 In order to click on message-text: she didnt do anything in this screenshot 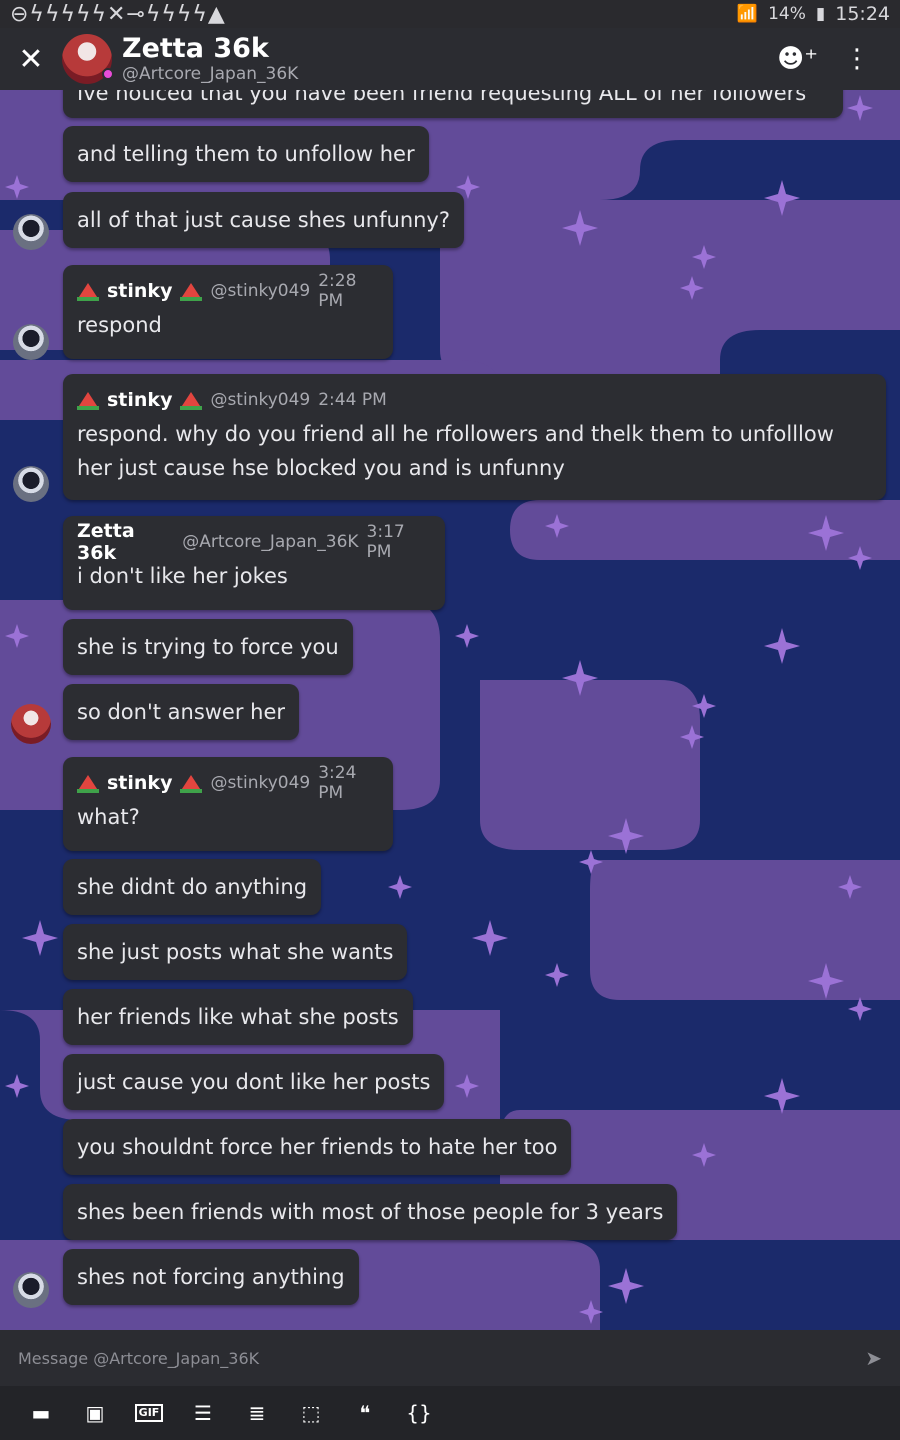, I will do `click(192, 887)`.